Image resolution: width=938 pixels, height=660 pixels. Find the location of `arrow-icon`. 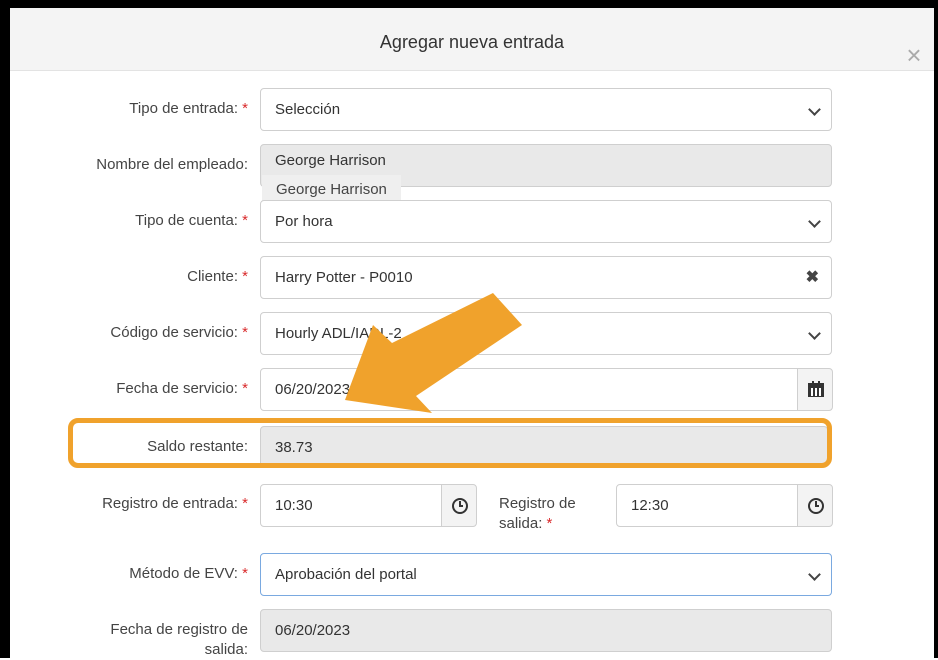

arrow-icon is located at coordinates (433, 353).